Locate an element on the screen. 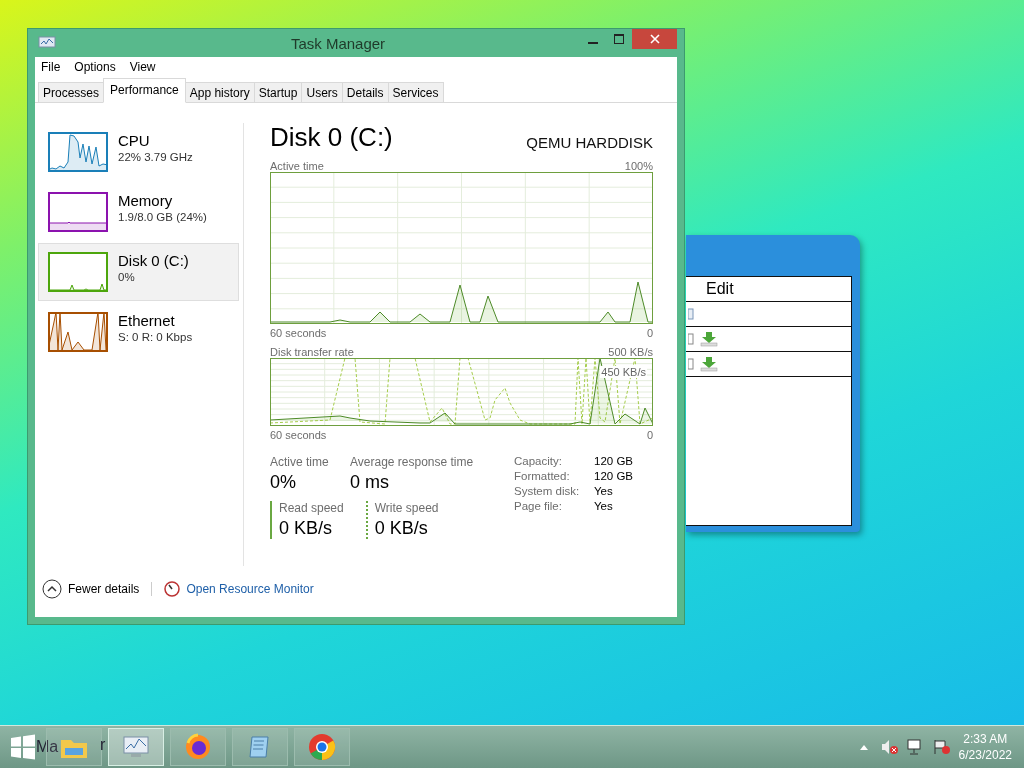  resource-item: CPU 22% 3.79 GHz is located at coordinates (138, 152).